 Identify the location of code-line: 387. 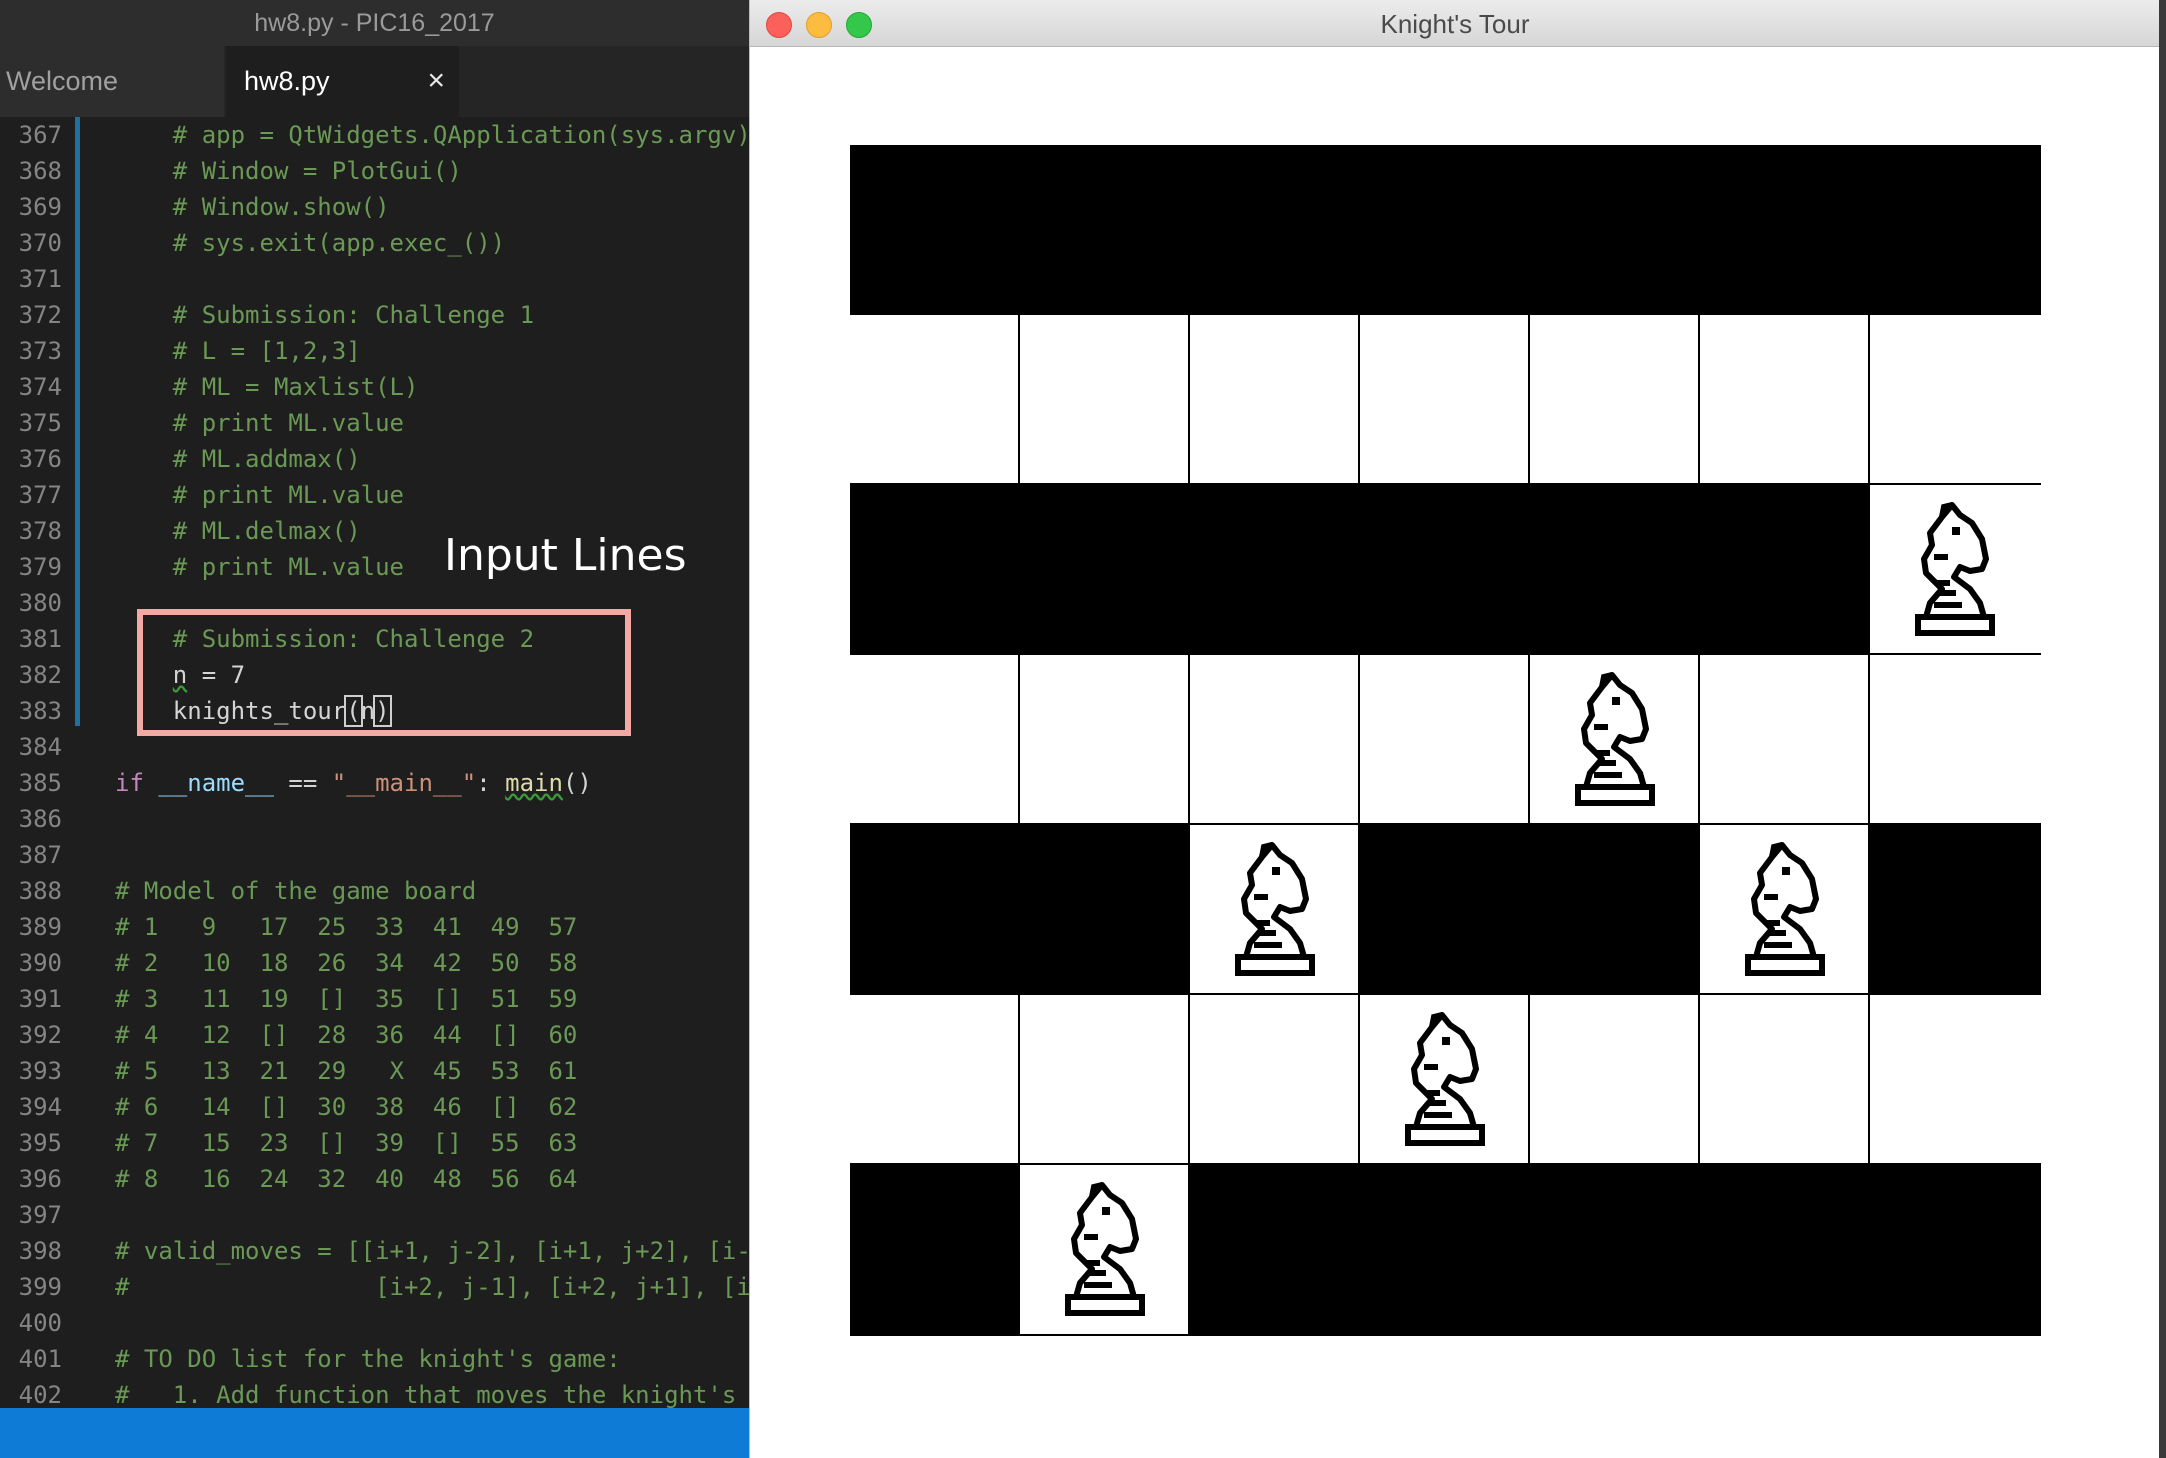
(374, 855).